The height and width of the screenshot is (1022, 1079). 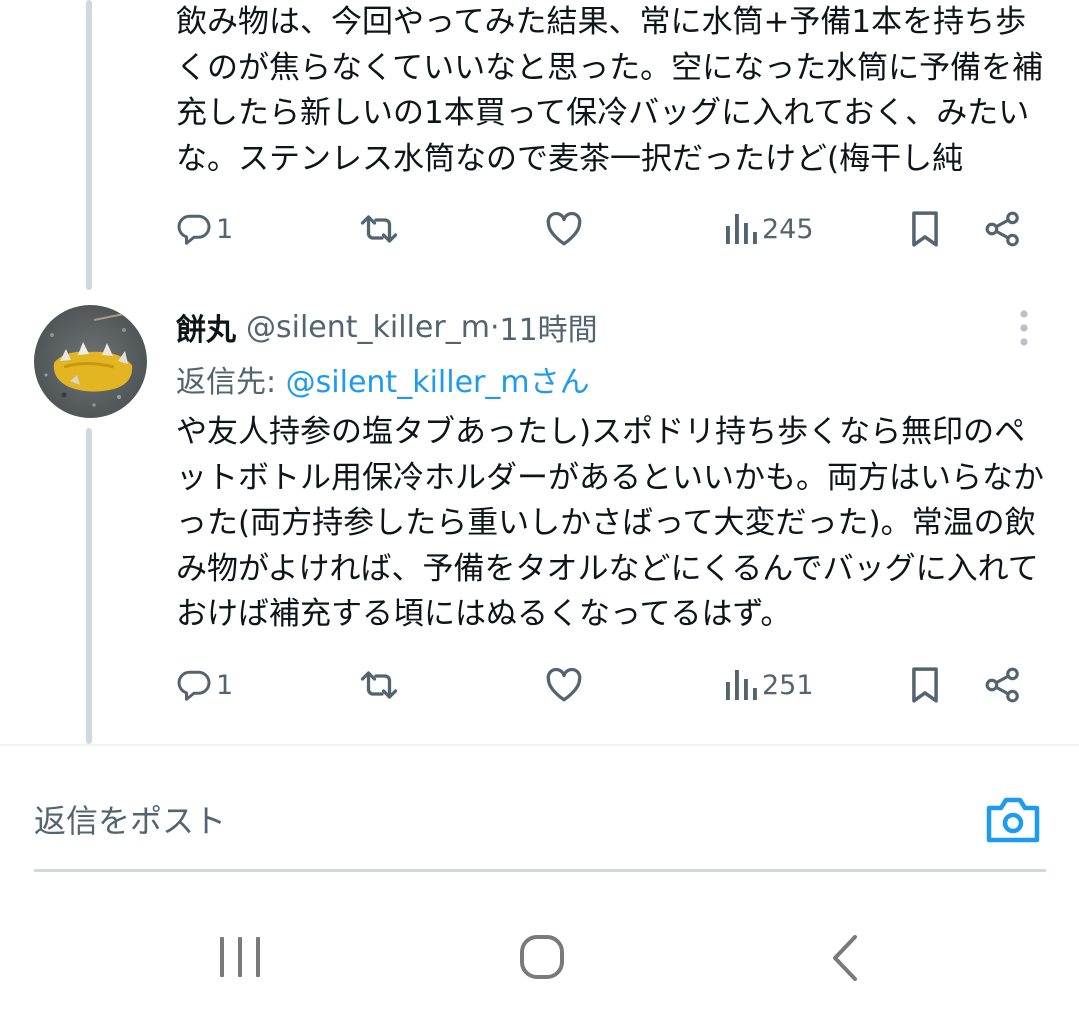 I want to click on back-button, so click(x=845, y=958).